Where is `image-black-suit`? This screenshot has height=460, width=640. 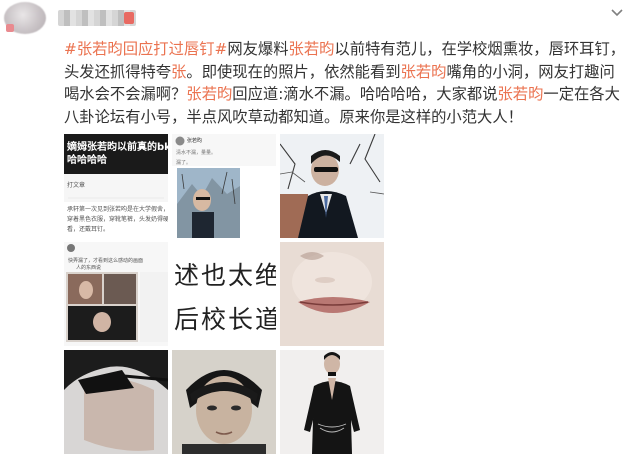
image-black-suit is located at coordinates (332, 402).